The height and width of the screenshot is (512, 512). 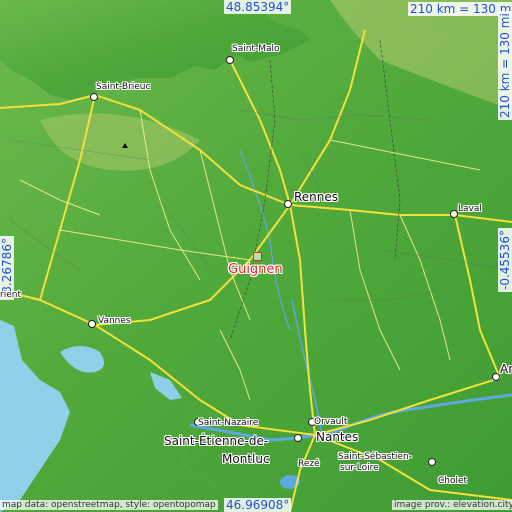 I want to click on city-dot-vannes, so click(x=92, y=324).